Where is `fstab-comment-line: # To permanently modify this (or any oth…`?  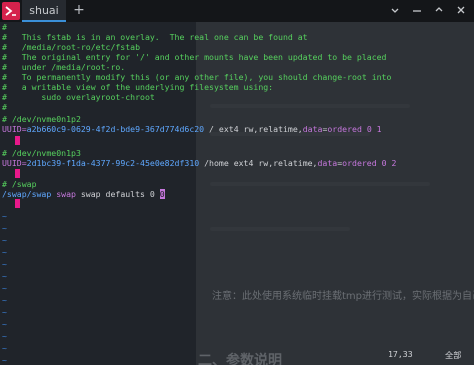
fstab-comment-line: # To permanently modify this (or any oth… is located at coordinates (197, 77).